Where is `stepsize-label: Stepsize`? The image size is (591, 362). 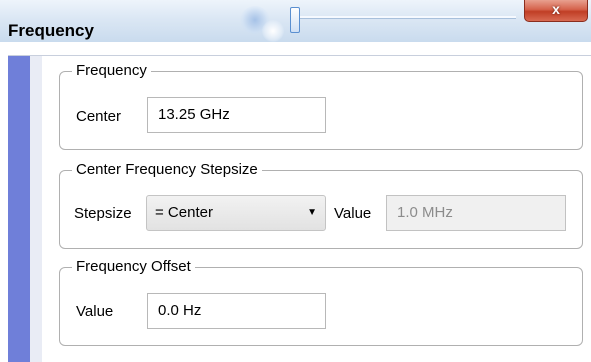
stepsize-label: Stepsize is located at coordinates (103, 213).